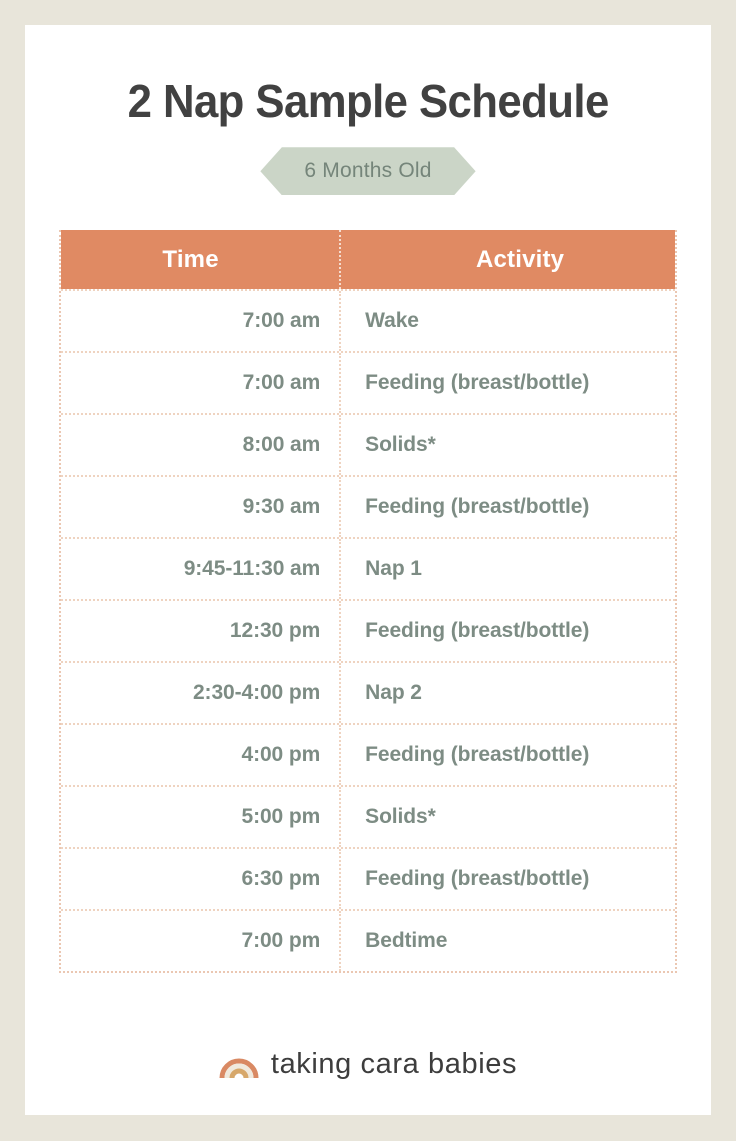 This screenshot has width=736, height=1141. Describe the element at coordinates (201, 631) in the screenshot. I see `cell-time: 12:30 pm` at that location.